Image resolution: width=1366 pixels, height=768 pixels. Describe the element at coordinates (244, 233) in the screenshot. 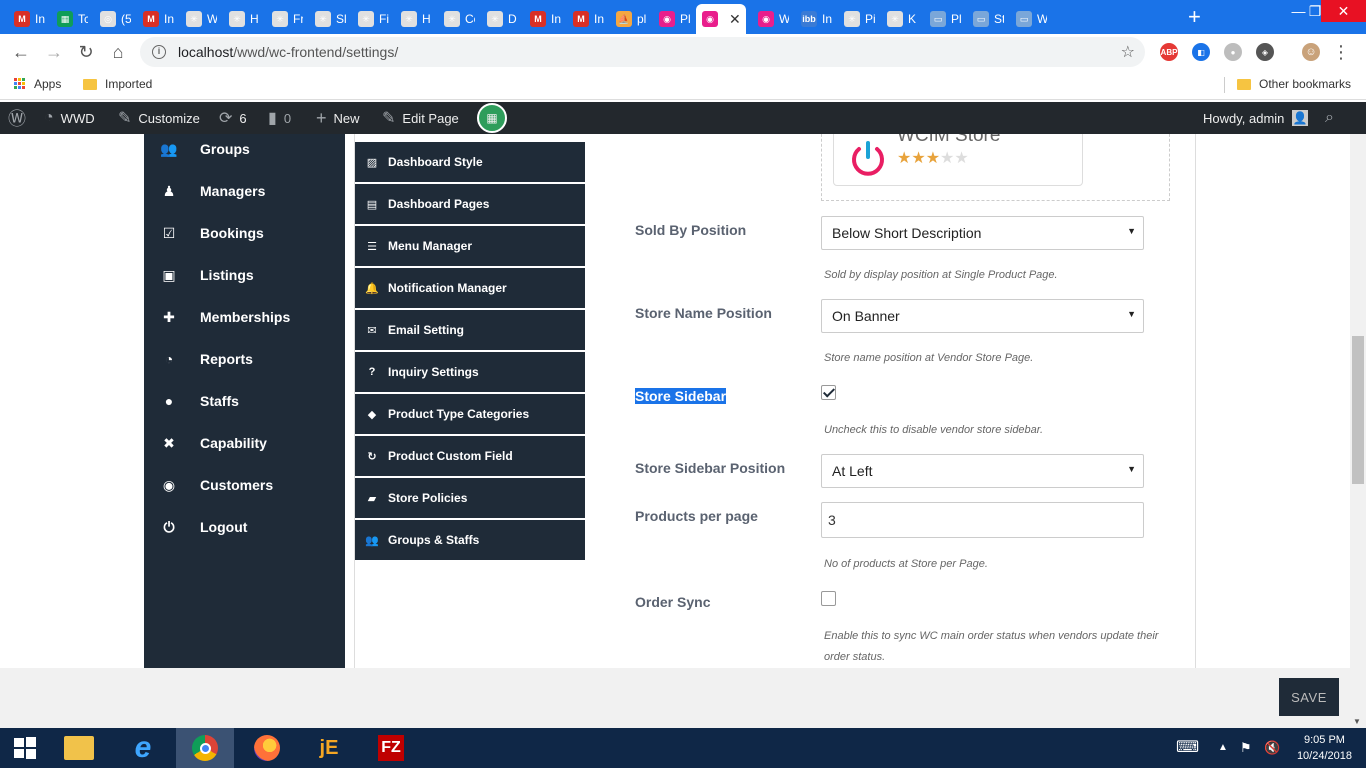

I see `sidebar-item-bookings: ☑ Bookings` at that location.